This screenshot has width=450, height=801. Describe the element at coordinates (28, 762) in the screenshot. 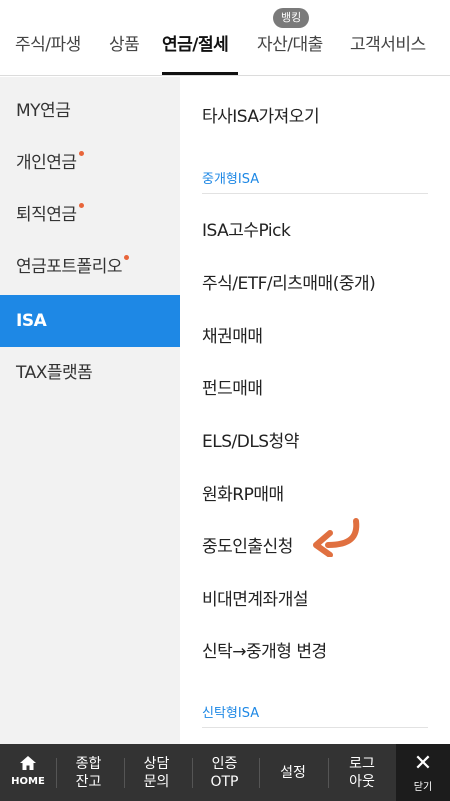

I see `home-icon` at that location.